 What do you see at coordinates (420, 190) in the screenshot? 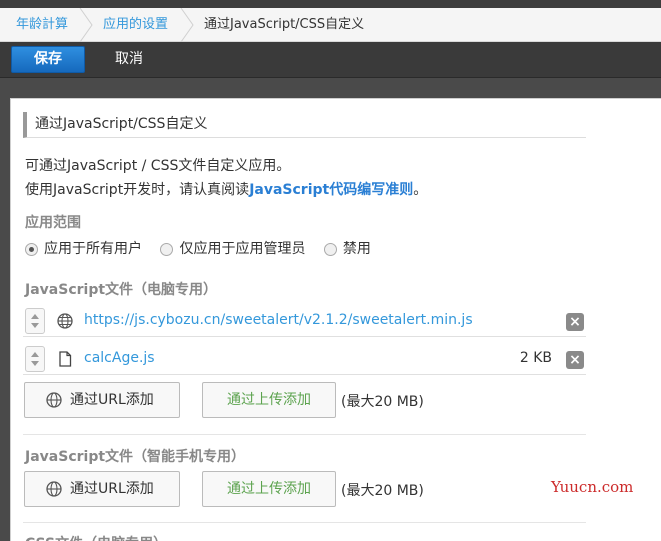
I see `description-suffix: 。` at bounding box center [420, 190].